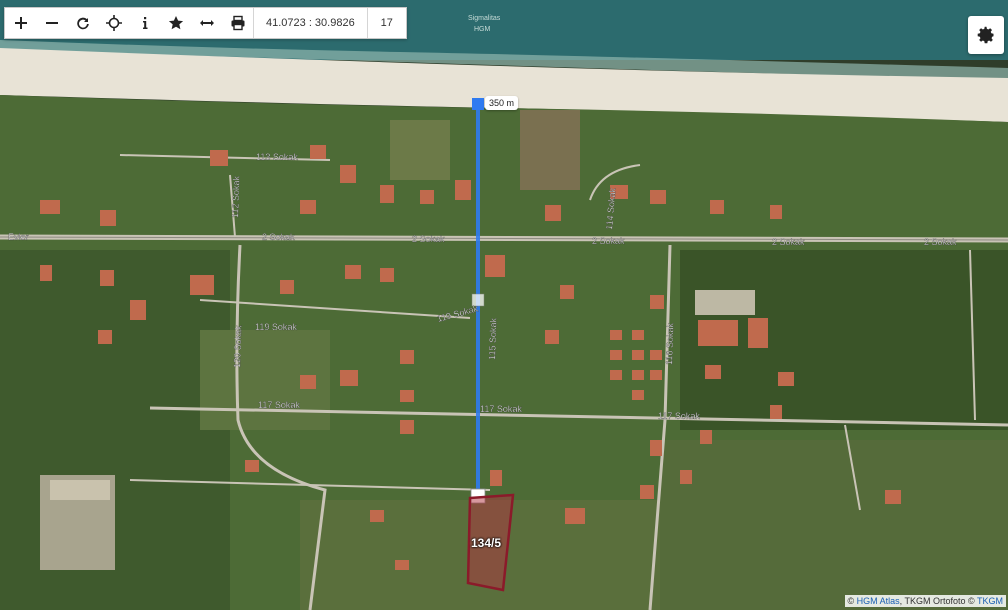  Describe the element at coordinates (484, 18) in the screenshot. I see `sea-label: Sigmalitas` at that location.